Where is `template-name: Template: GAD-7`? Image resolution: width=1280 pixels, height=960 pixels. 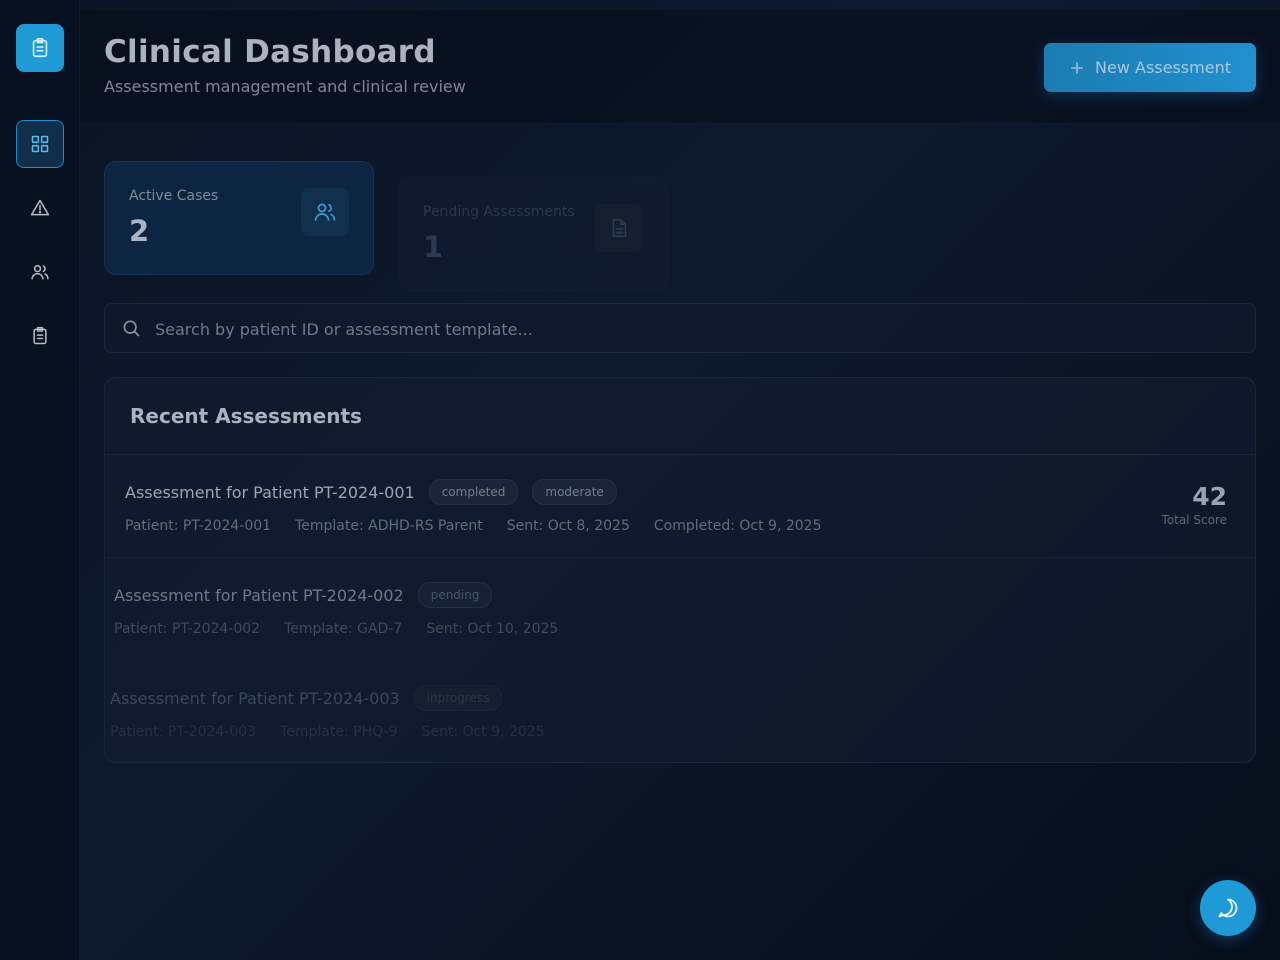 template-name: Template: GAD-7 is located at coordinates (343, 629).